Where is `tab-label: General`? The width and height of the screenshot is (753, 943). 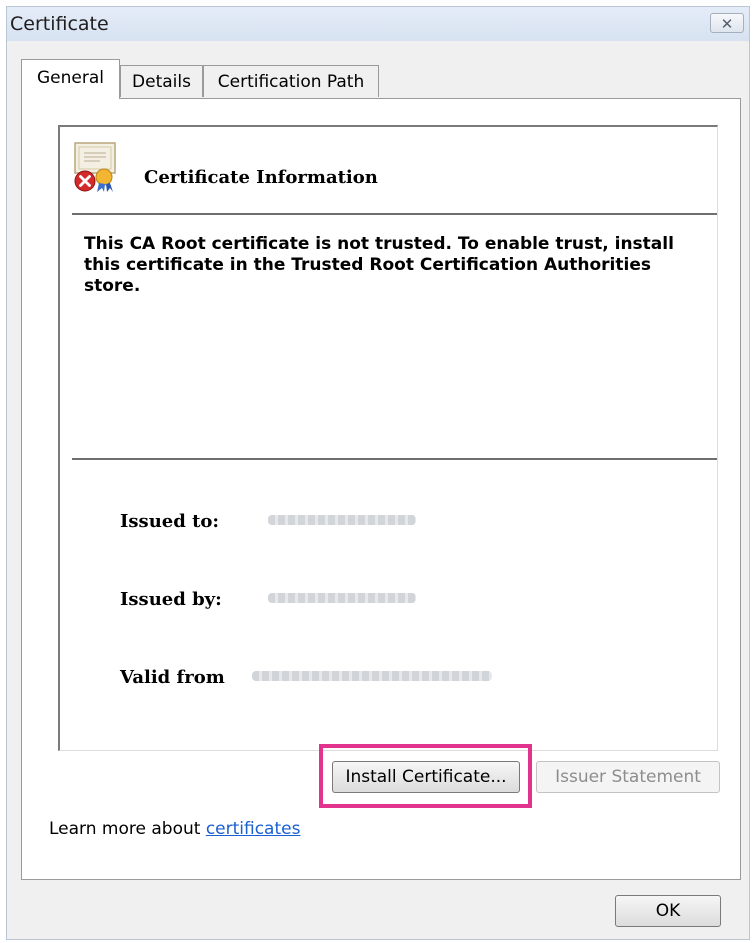
tab-label: General is located at coordinates (70, 78).